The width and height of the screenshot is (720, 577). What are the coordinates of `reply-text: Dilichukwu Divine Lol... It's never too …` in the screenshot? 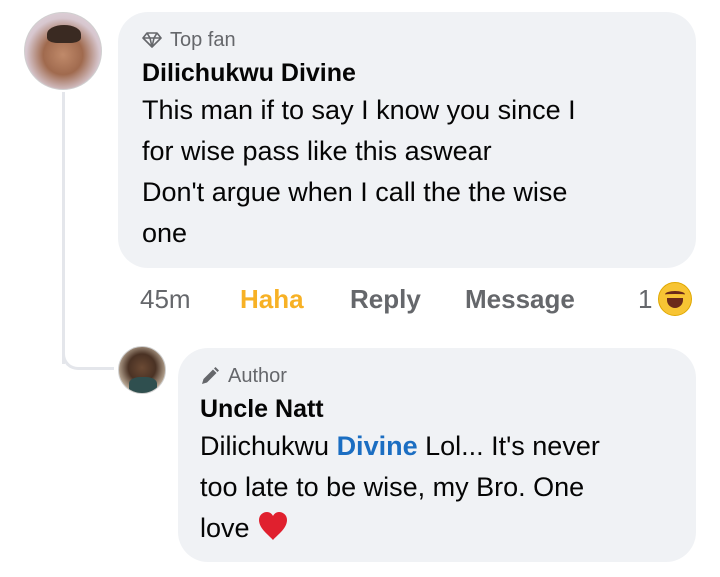 It's located at (437, 487).